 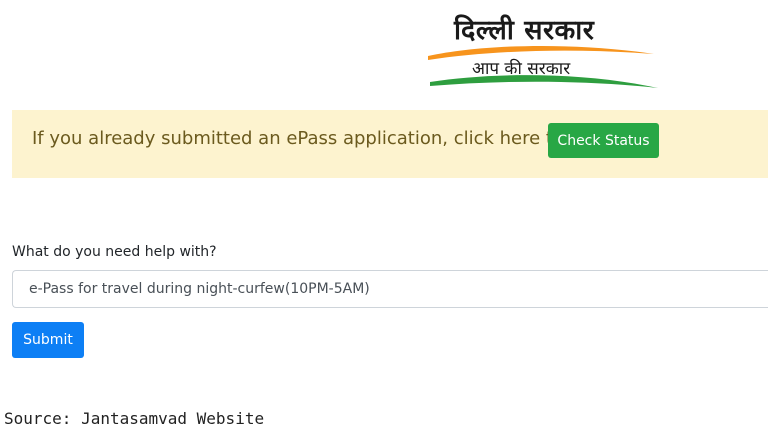 What do you see at coordinates (48, 340) in the screenshot?
I see `submit-button: Submit` at bounding box center [48, 340].